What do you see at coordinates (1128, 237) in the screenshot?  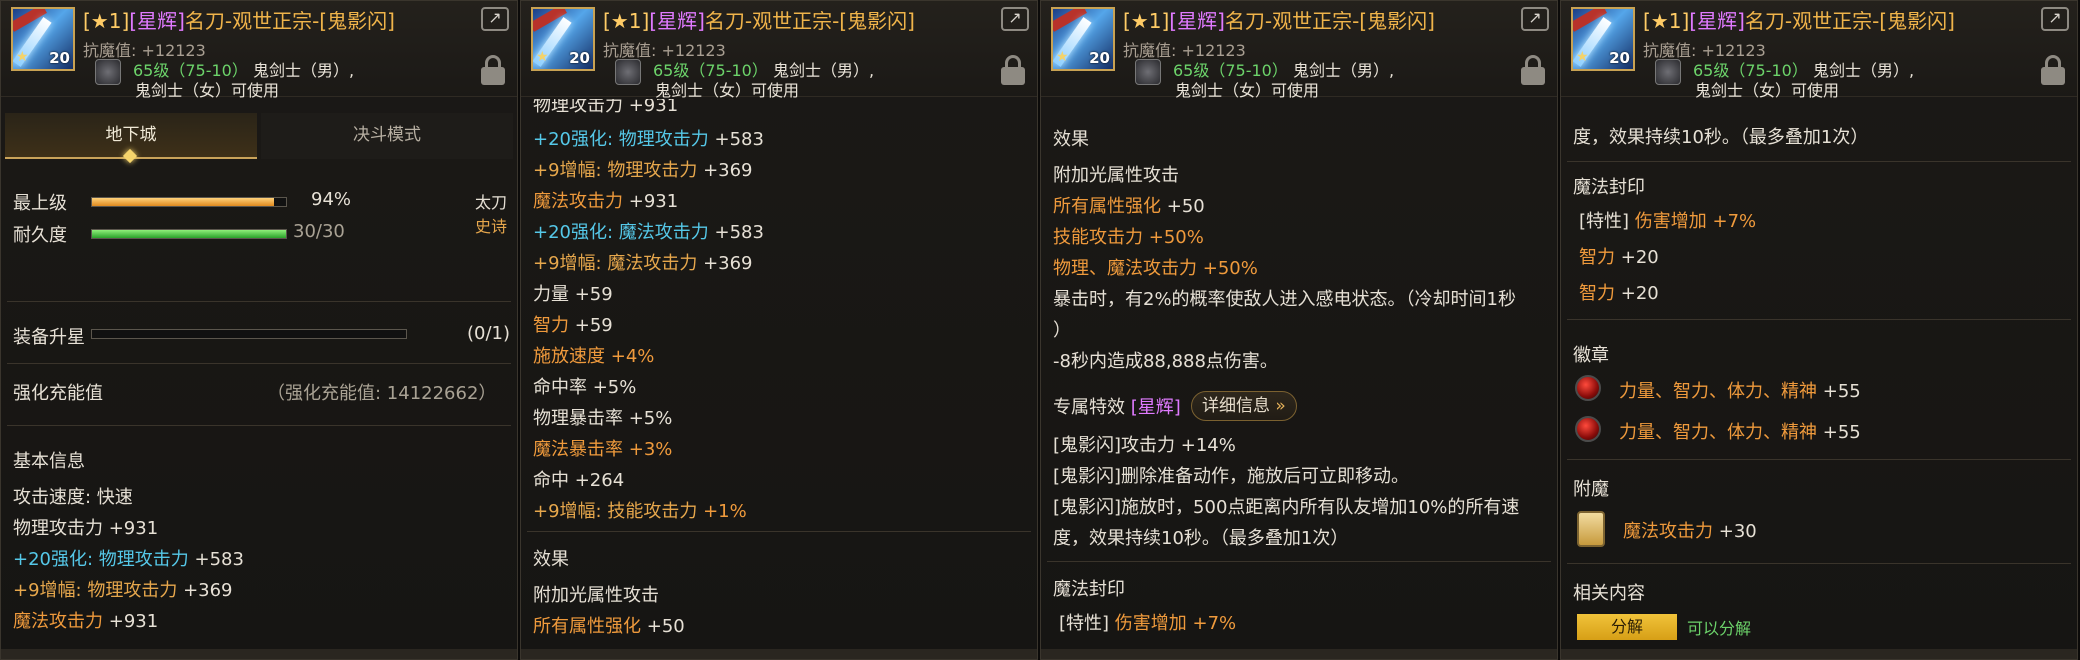 I see `skill-atk: 技能攻击力 +50%` at bounding box center [1128, 237].